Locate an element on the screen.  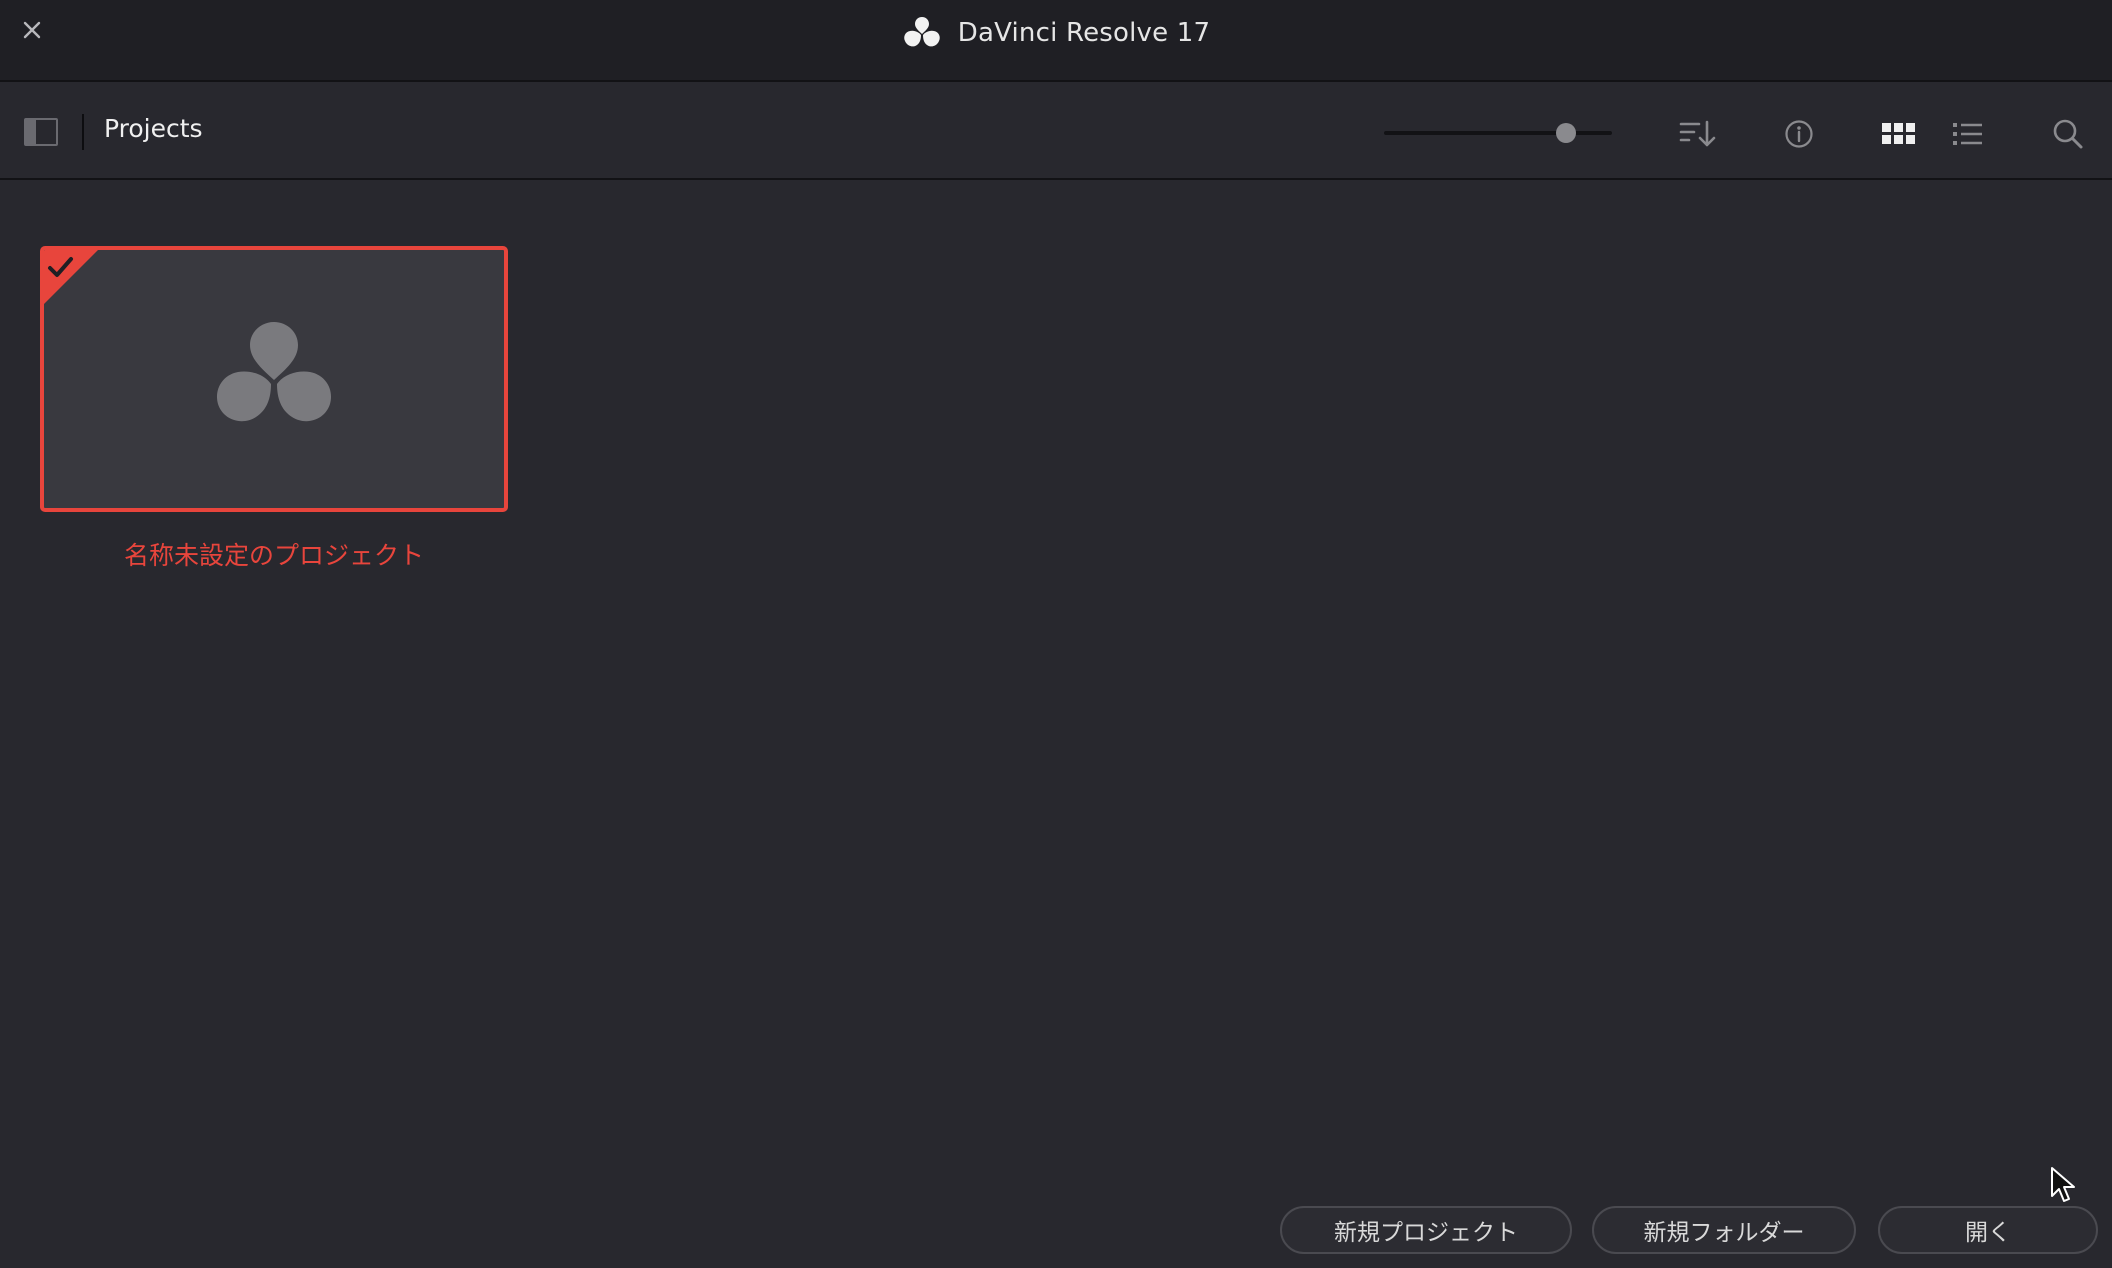
new-project-button: 新規プロジェクト is located at coordinates (1426, 1230).